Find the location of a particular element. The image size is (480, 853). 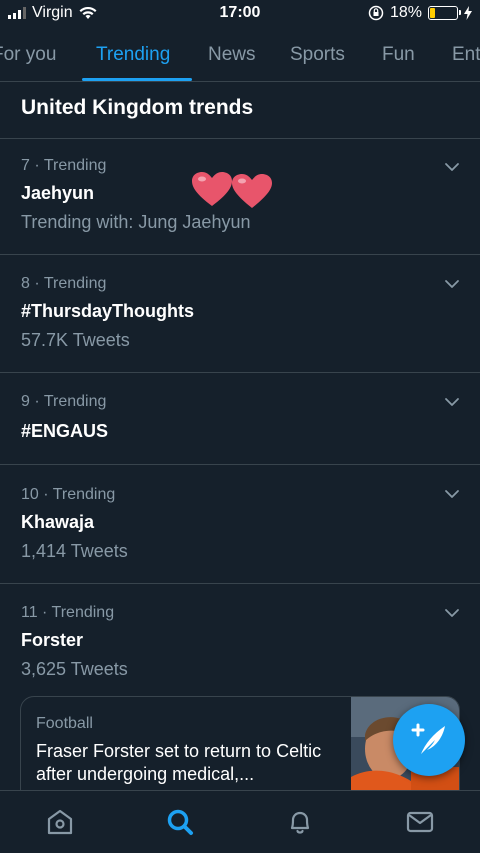

trend-tweet-count: 1,414 Tweets is located at coordinates (74, 551).